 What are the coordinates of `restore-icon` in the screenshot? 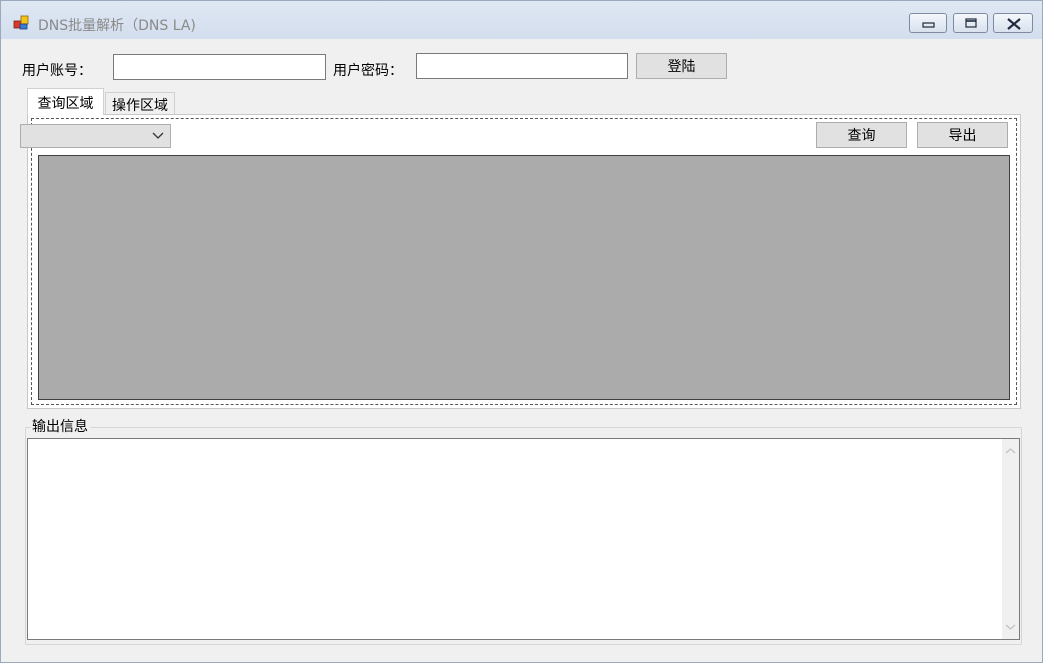 It's located at (971, 23).